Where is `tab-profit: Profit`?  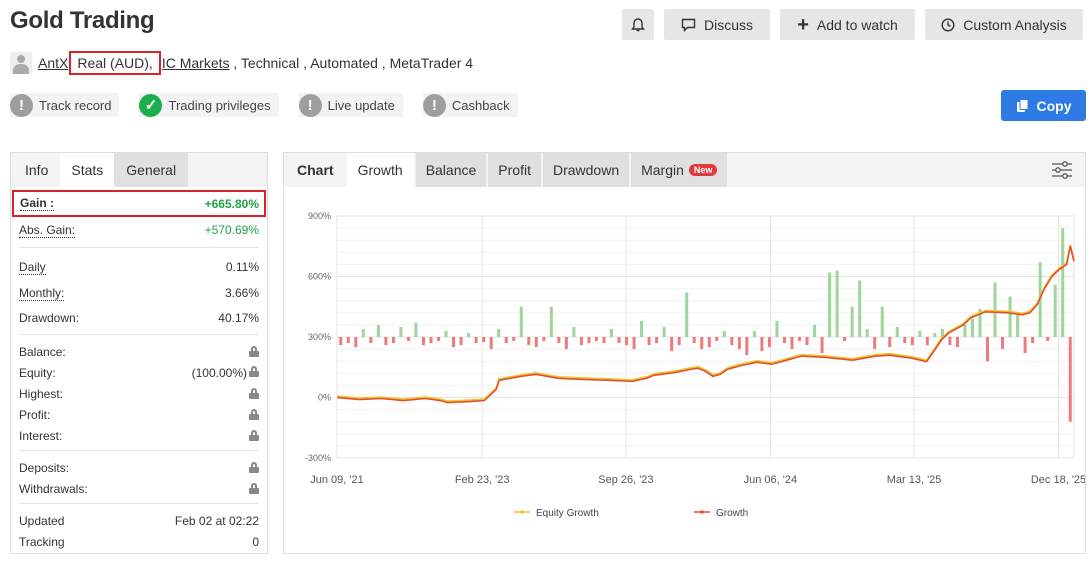 tab-profit: Profit is located at coordinates (514, 170).